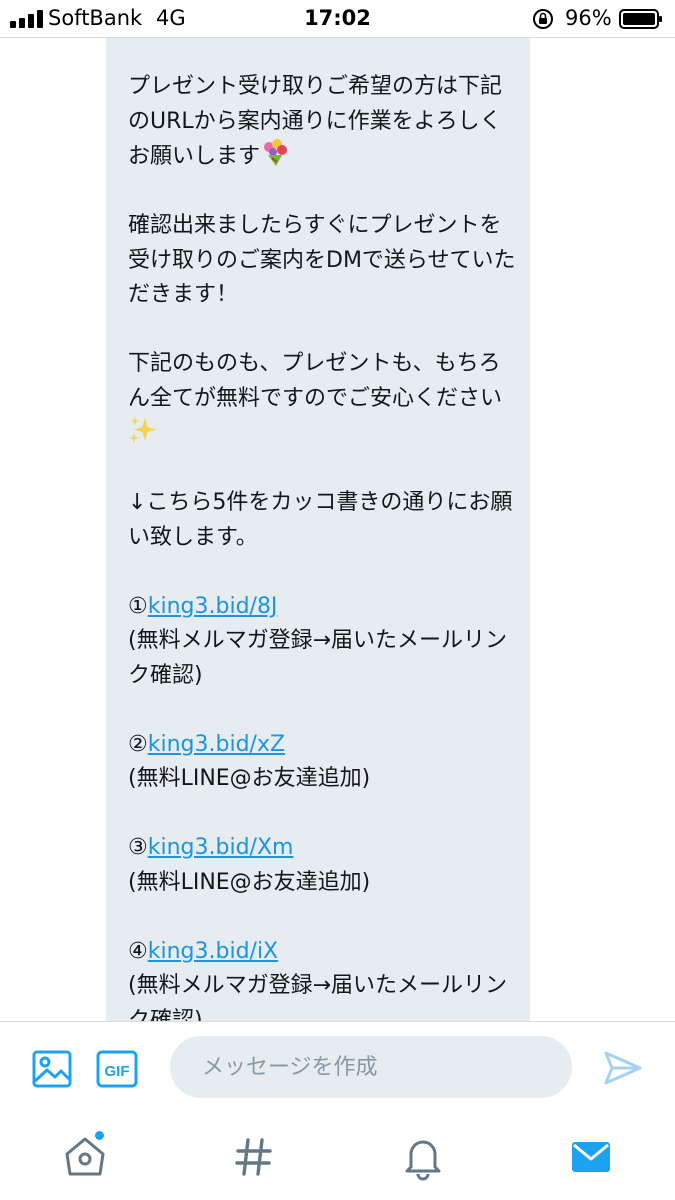  I want to click on status-bar: SoftBank 4G 17:02 96%, so click(337, 19).